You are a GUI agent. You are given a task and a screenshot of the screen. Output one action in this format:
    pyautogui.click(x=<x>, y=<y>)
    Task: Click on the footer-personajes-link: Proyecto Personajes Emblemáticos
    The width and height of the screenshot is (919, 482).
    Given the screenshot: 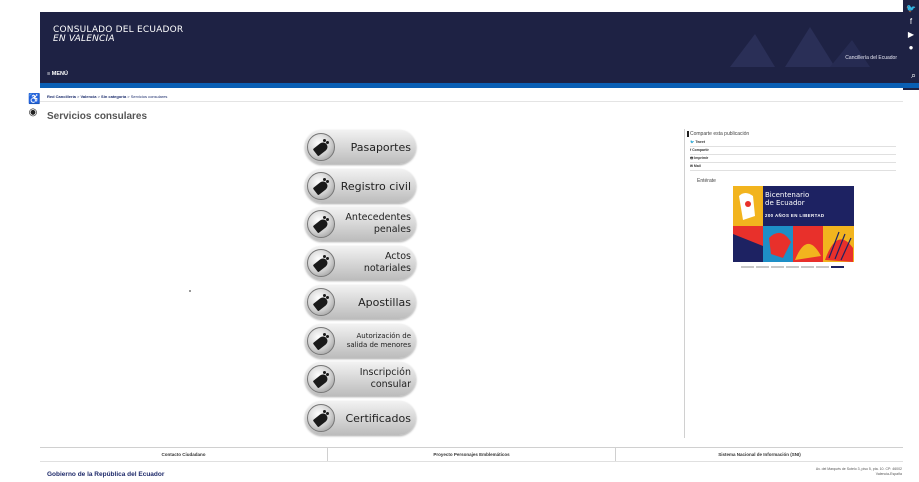 What is the action you would take?
    pyautogui.click(x=472, y=454)
    